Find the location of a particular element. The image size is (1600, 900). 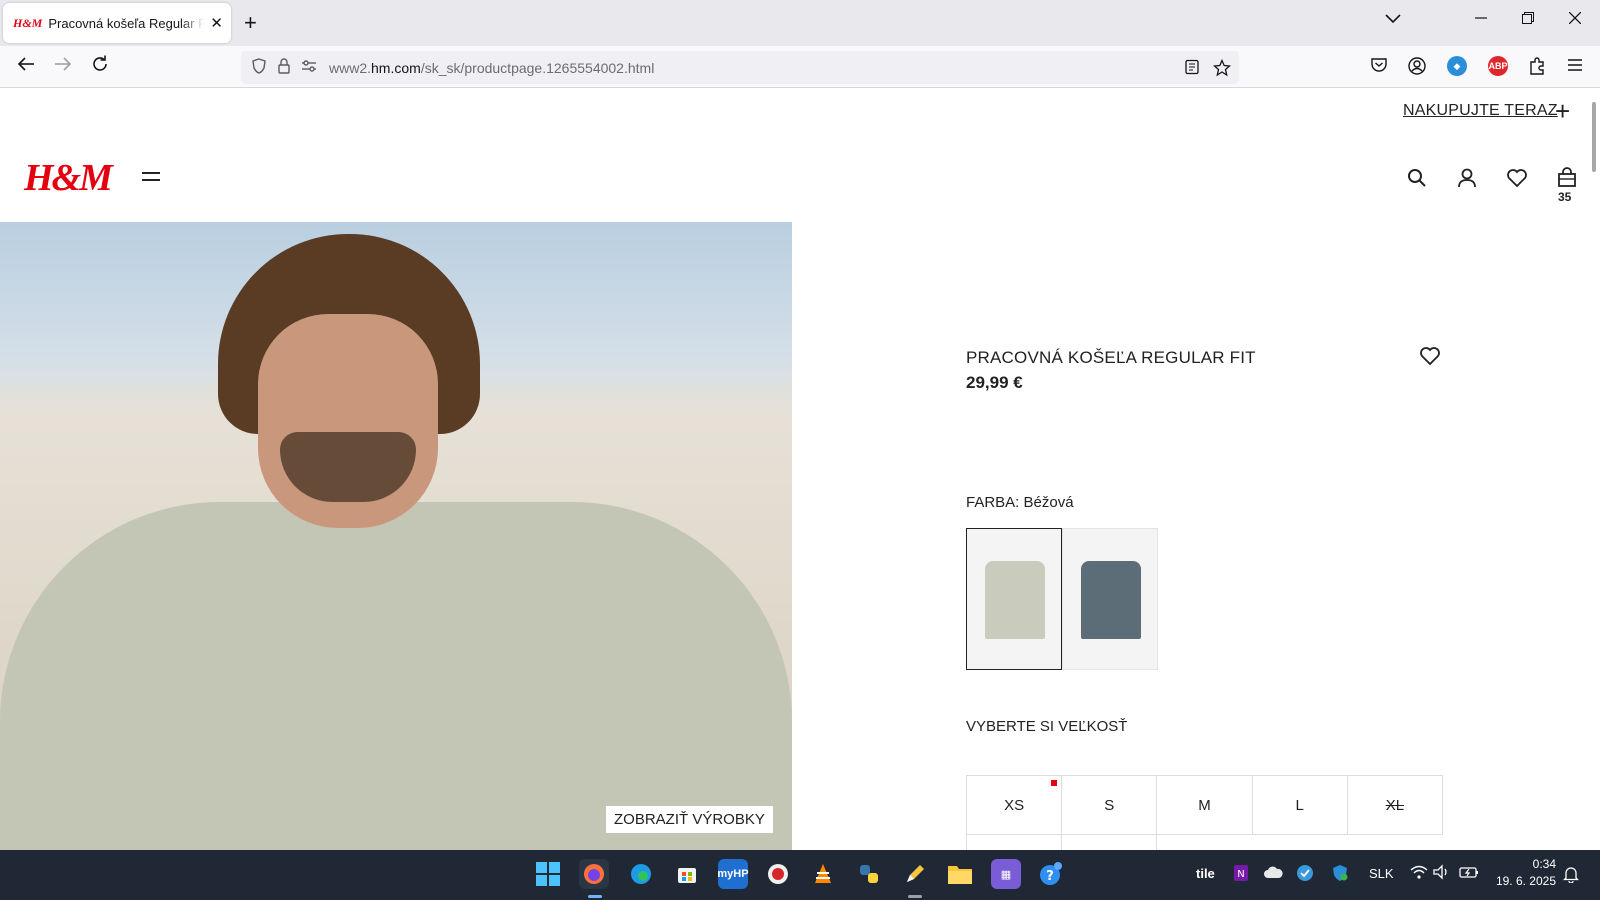

account-user-icon is located at coordinates (1467, 178).